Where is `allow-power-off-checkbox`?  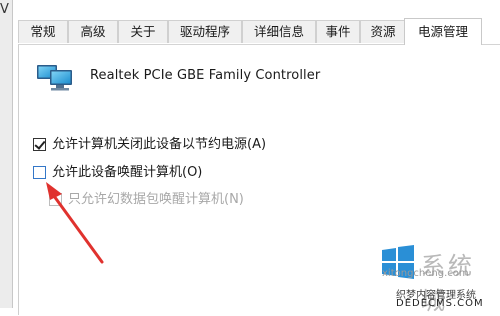 allow-power-off-checkbox is located at coordinates (39, 144).